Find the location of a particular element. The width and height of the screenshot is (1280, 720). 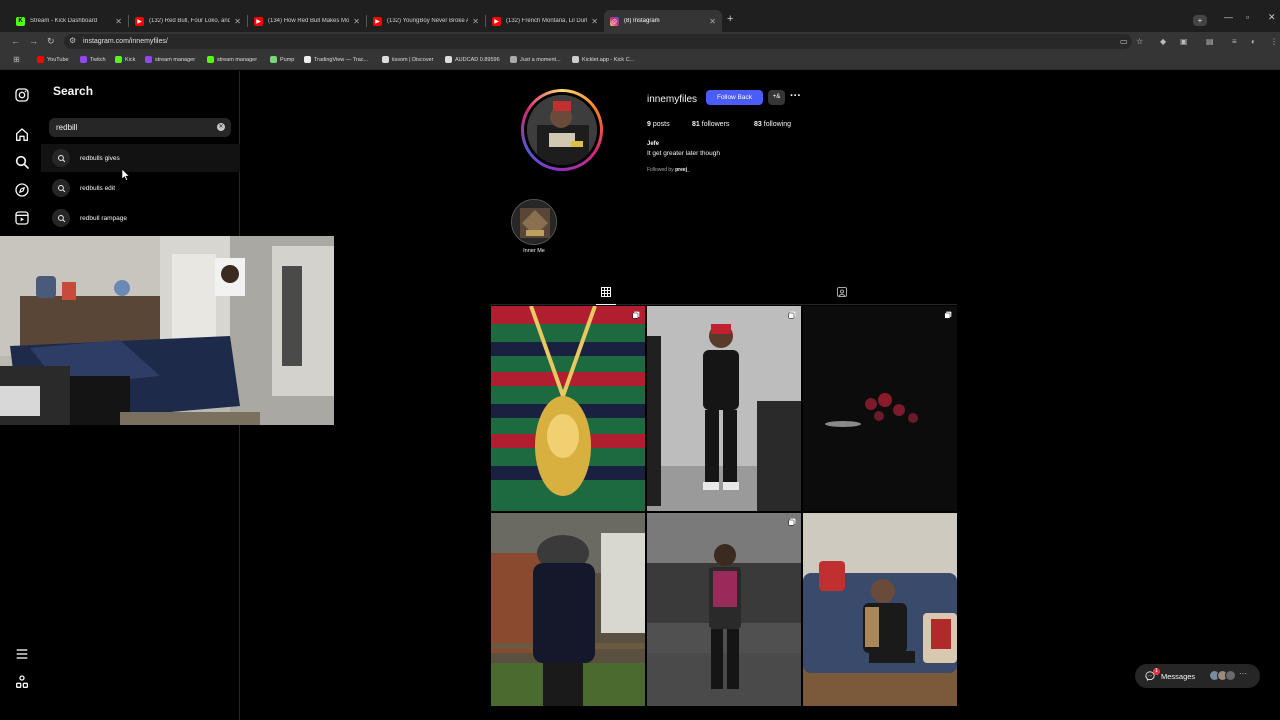

instagram-logo-icon is located at coordinates (22, 95).